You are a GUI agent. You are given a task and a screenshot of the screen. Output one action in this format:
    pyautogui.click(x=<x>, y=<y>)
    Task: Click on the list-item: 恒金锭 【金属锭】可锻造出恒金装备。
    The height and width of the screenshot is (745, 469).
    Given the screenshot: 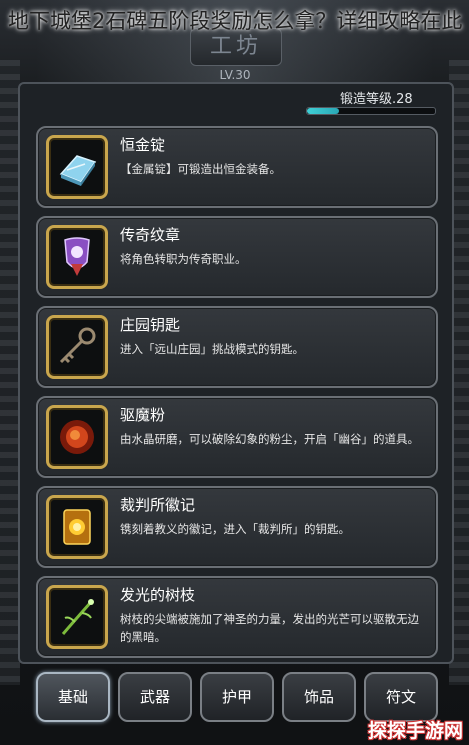 What is the action you would take?
    pyautogui.click(x=237, y=167)
    